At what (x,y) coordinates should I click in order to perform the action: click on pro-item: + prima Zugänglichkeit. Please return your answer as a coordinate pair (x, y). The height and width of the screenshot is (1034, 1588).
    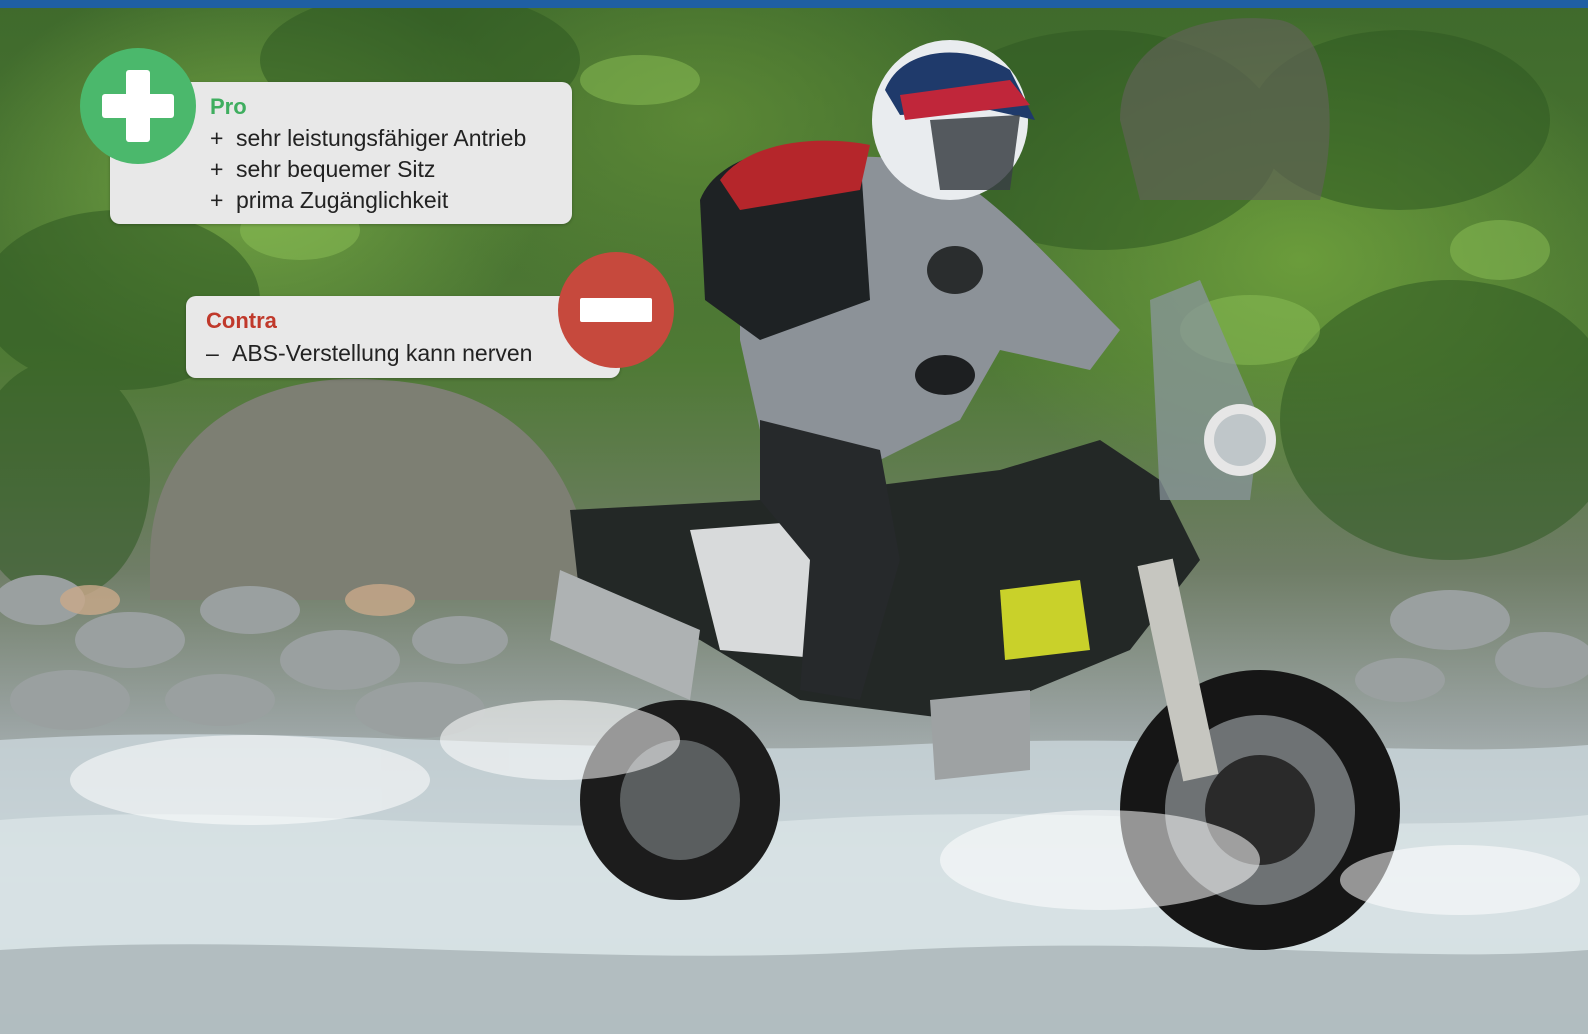
    Looking at the image, I should click on (329, 200).